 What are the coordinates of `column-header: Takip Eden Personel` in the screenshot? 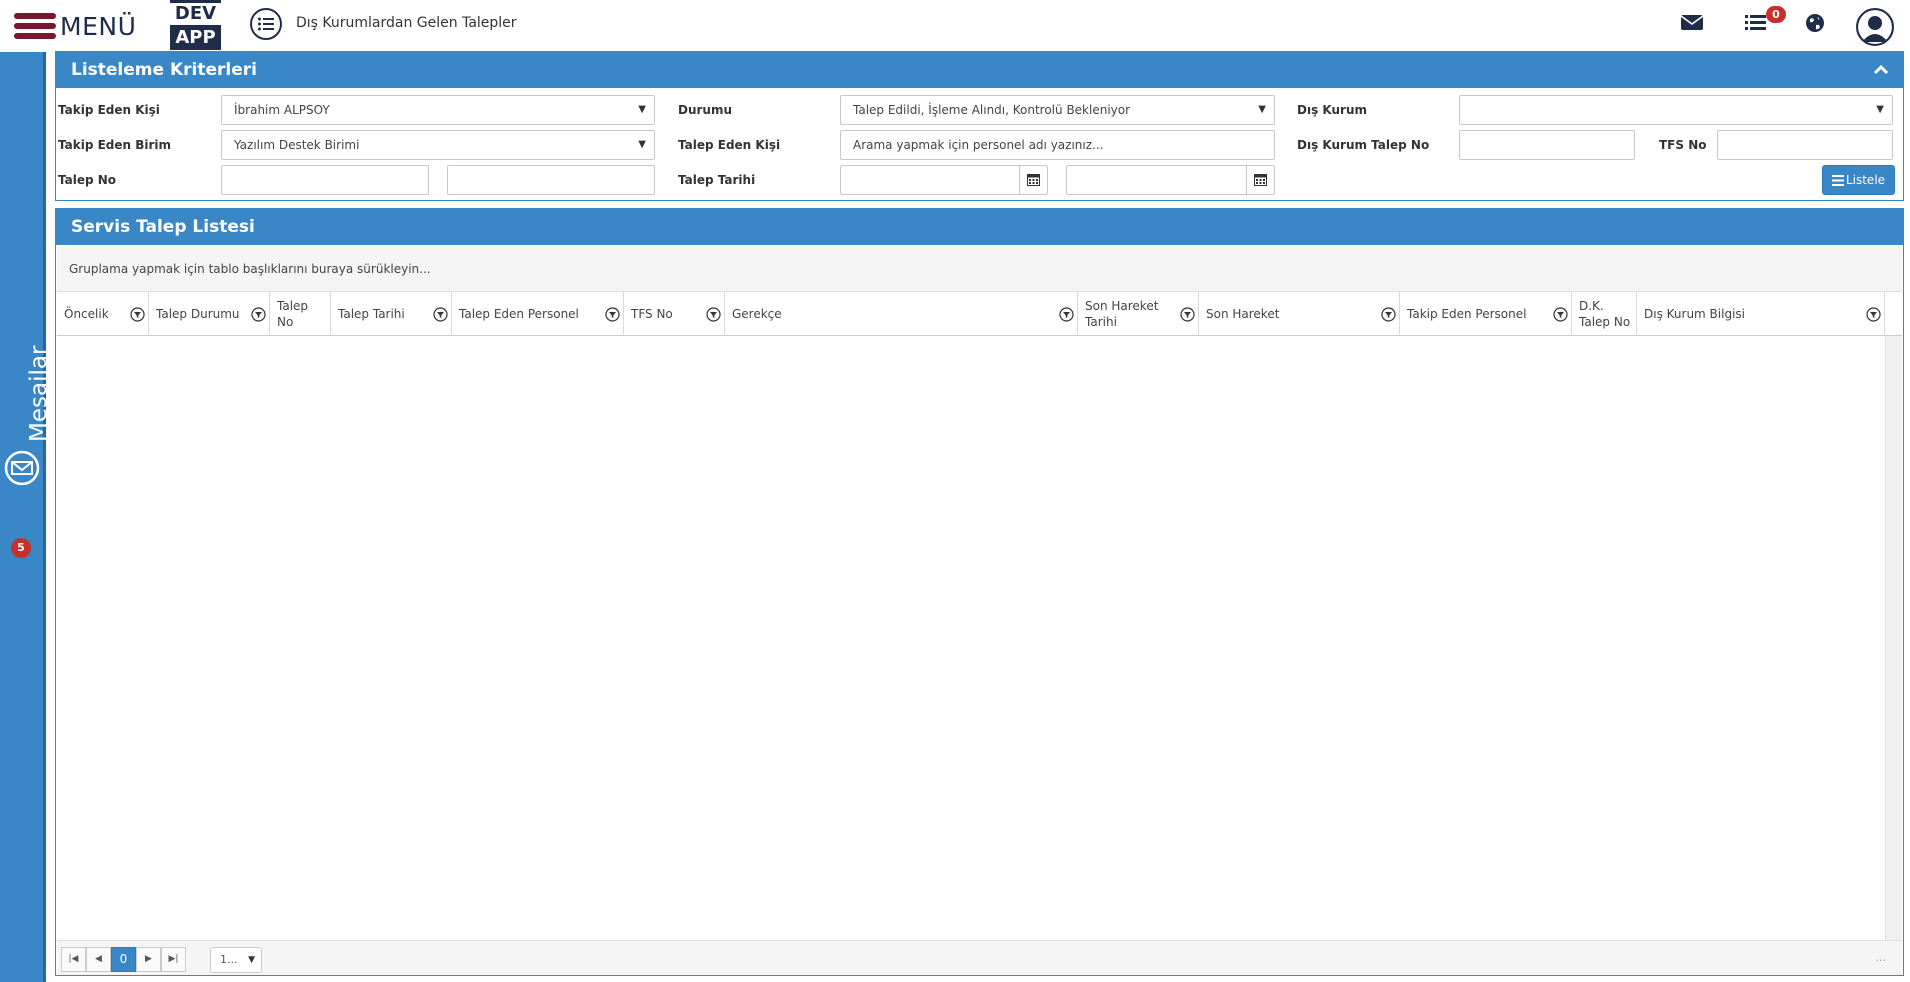 It's located at (1486, 314).